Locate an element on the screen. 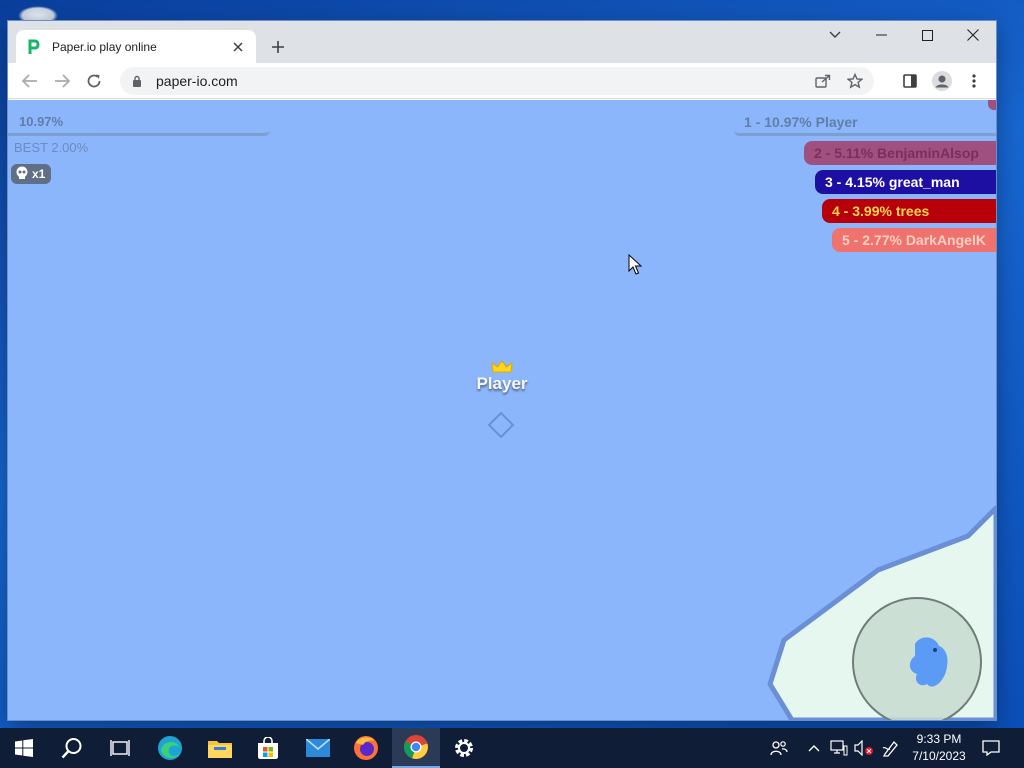  reload-button is located at coordinates (94, 81).